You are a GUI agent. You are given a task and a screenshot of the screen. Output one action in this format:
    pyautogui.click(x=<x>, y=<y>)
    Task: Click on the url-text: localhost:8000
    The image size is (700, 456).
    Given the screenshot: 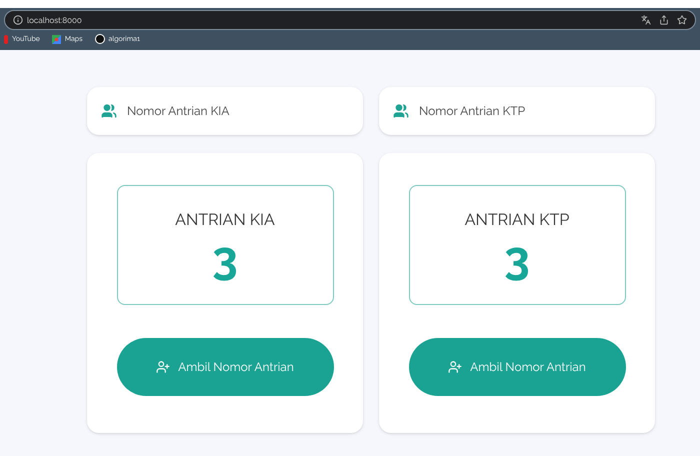 What is the action you would take?
    pyautogui.click(x=54, y=20)
    